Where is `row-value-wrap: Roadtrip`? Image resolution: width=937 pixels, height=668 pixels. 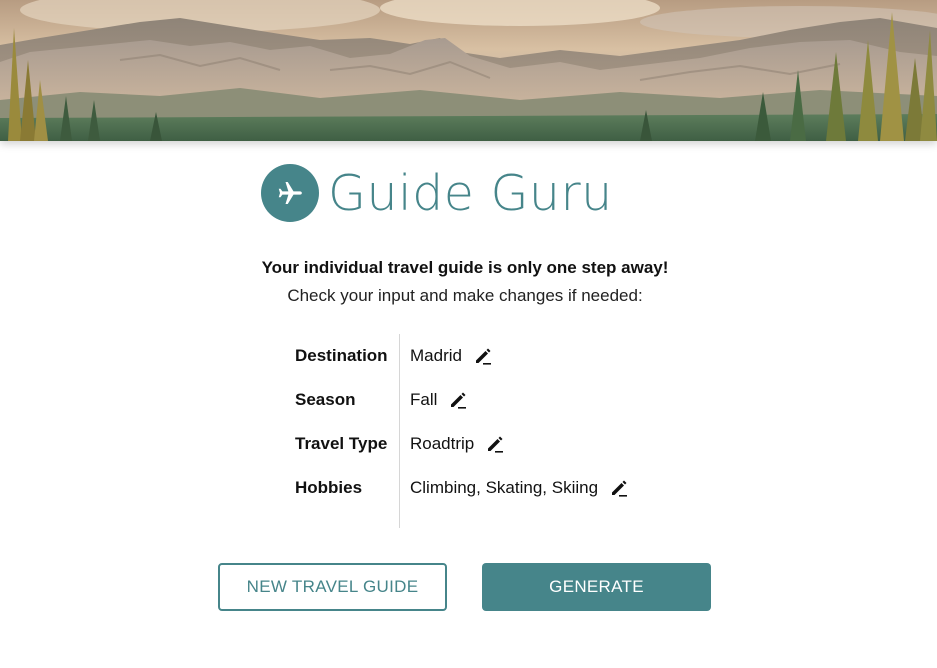
row-value-wrap: Roadtrip is located at coordinates (452, 444).